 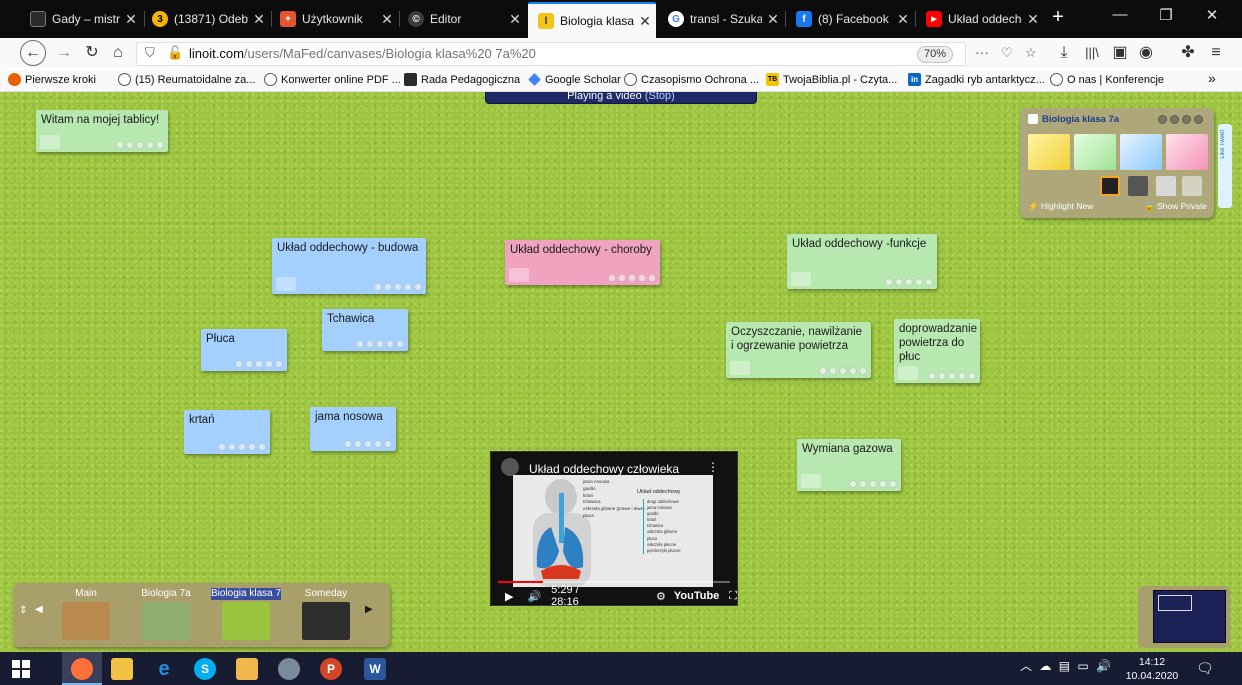 I want to click on sticky-note: Tchawica, so click(x=365, y=330).